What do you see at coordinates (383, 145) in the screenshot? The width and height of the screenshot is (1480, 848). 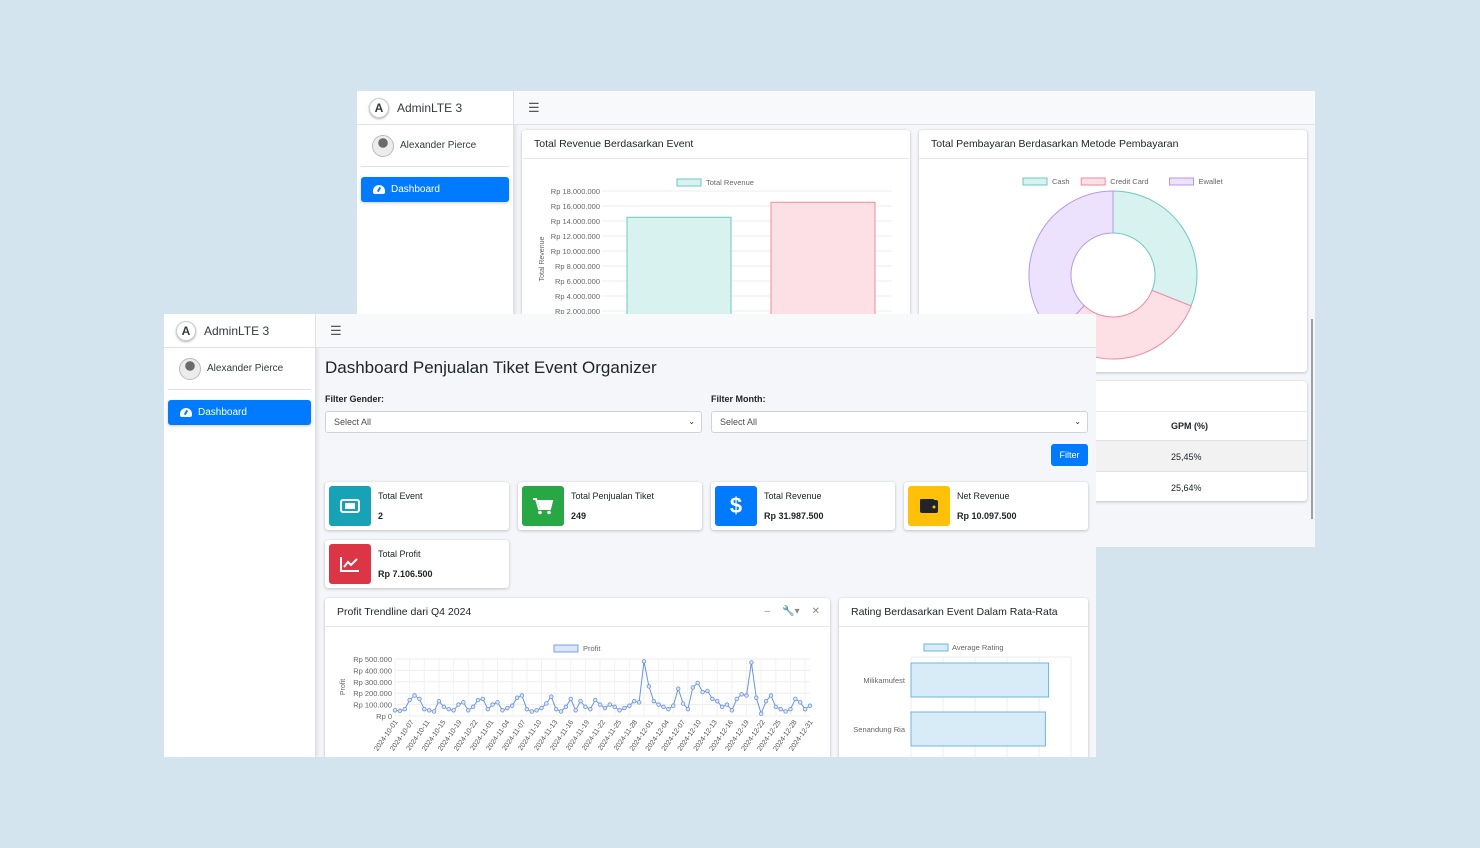 I see `avatar` at bounding box center [383, 145].